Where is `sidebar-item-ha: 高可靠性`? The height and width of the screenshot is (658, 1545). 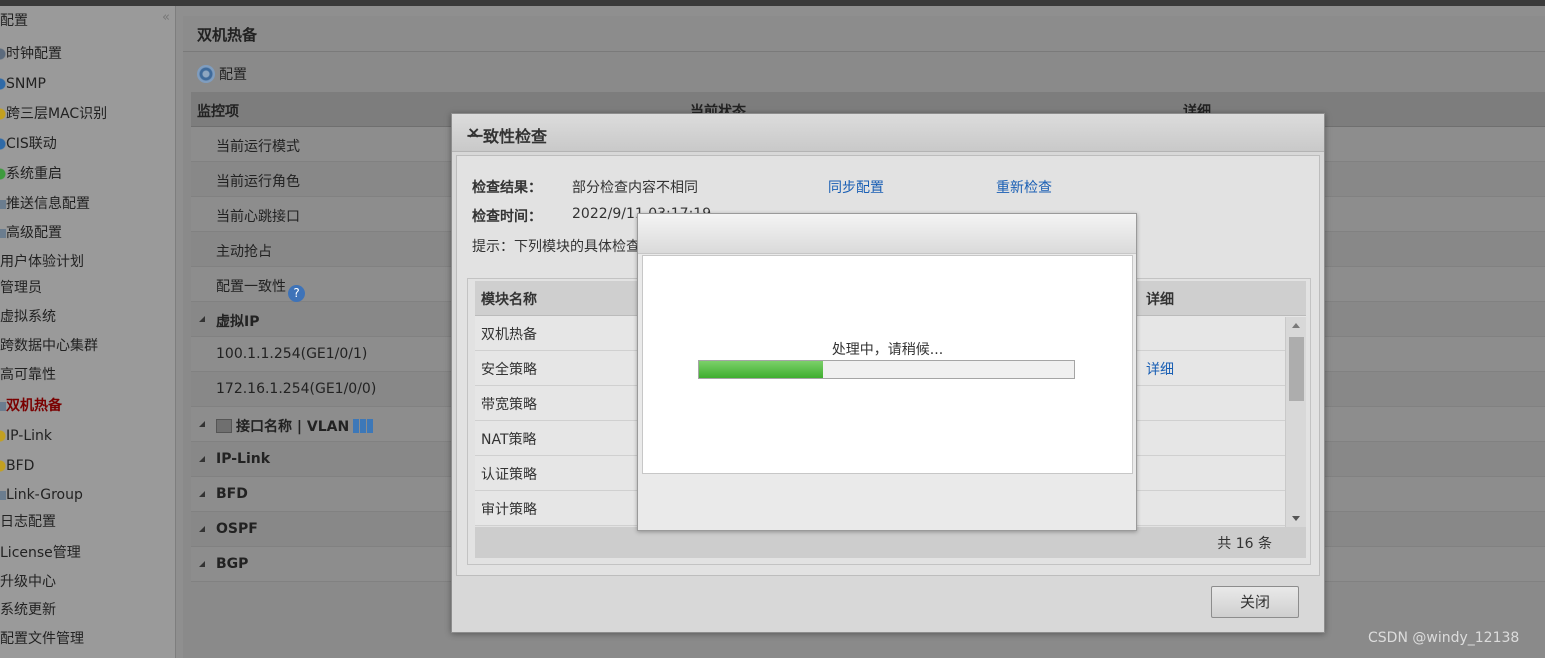 sidebar-item-ha: 高可靠性 is located at coordinates (28, 375).